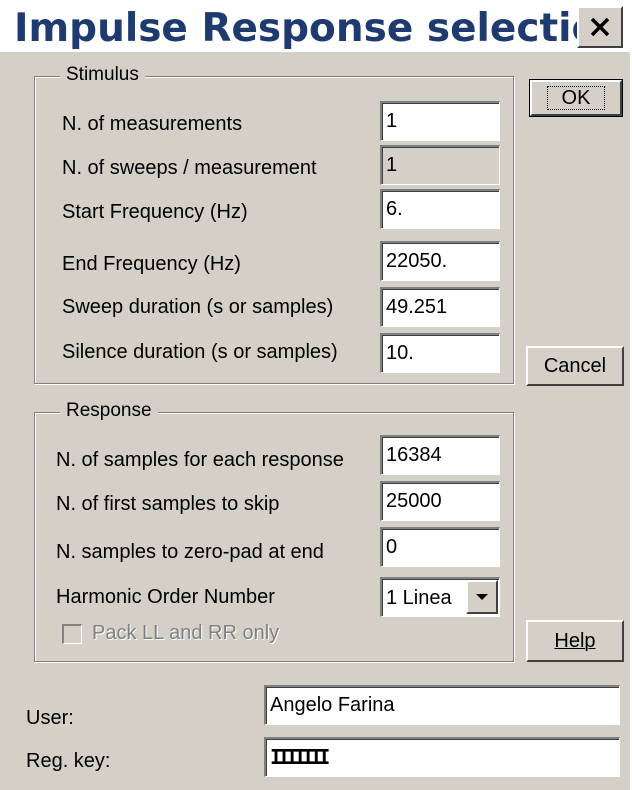  What do you see at coordinates (102, 75) in the screenshot?
I see `stimulus-legend: Stimulus` at bounding box center [102, 75].